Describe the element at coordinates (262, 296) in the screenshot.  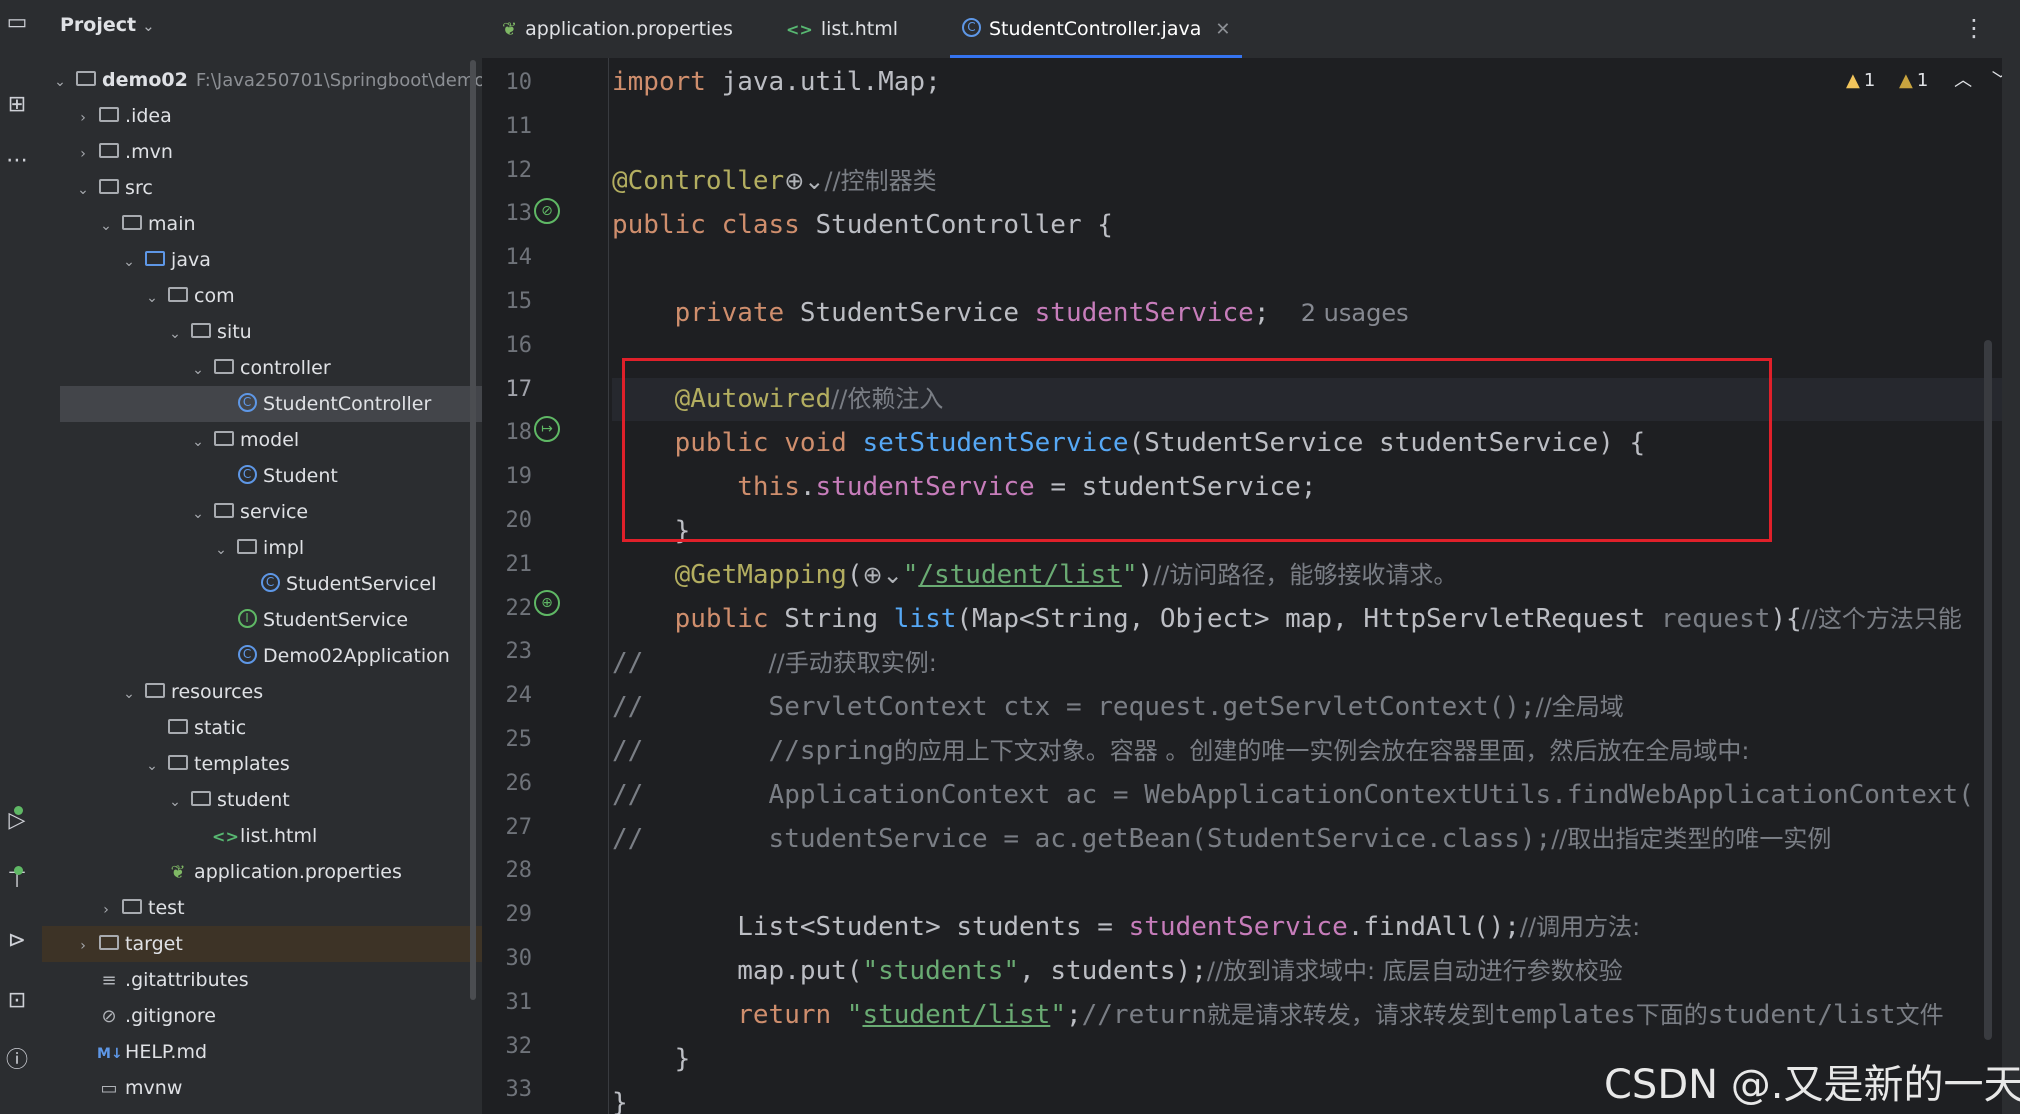
I see `tree-item: ⌄ com` at that location.